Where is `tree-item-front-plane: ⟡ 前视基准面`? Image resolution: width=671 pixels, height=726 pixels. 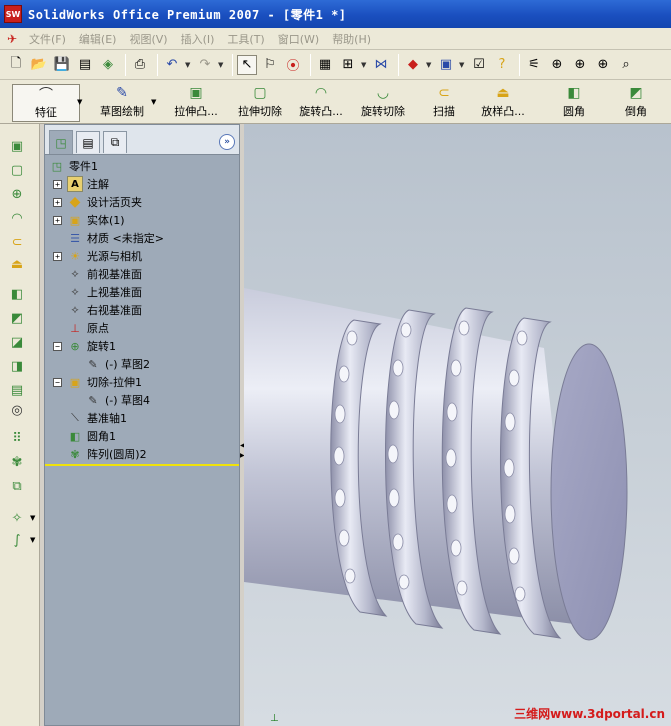
tree-item-front-plane: ⟡ 前视基准面 is located at coordinates (104, 274).